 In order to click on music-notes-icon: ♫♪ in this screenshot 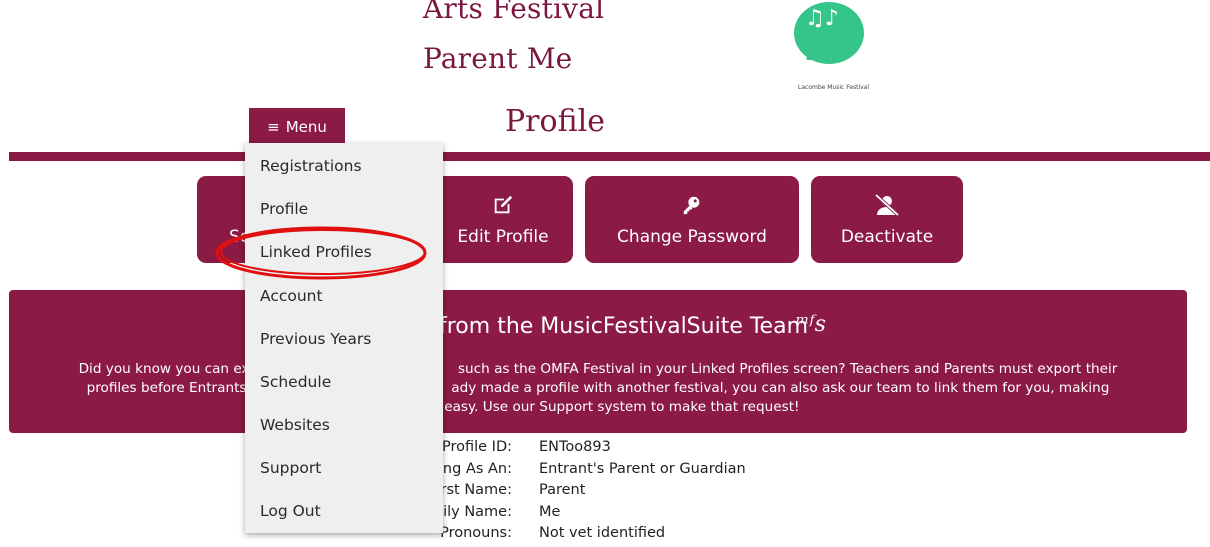, I will do `click(822, 18)`.